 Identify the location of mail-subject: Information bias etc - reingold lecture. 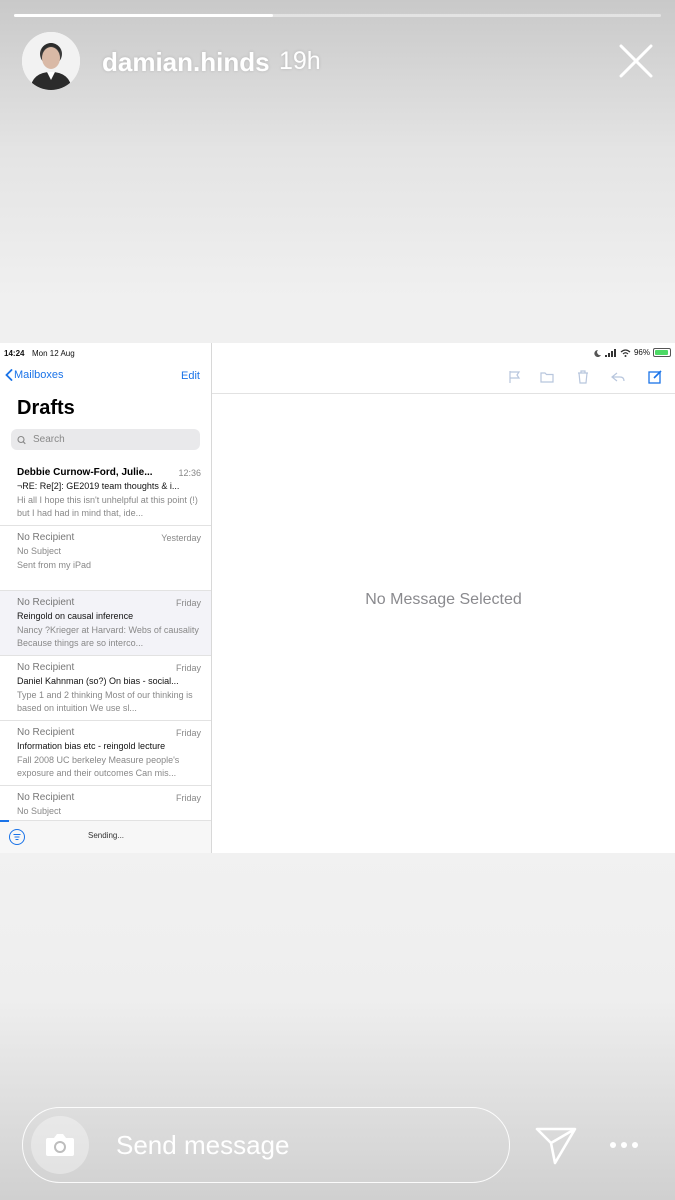
(91, 746).